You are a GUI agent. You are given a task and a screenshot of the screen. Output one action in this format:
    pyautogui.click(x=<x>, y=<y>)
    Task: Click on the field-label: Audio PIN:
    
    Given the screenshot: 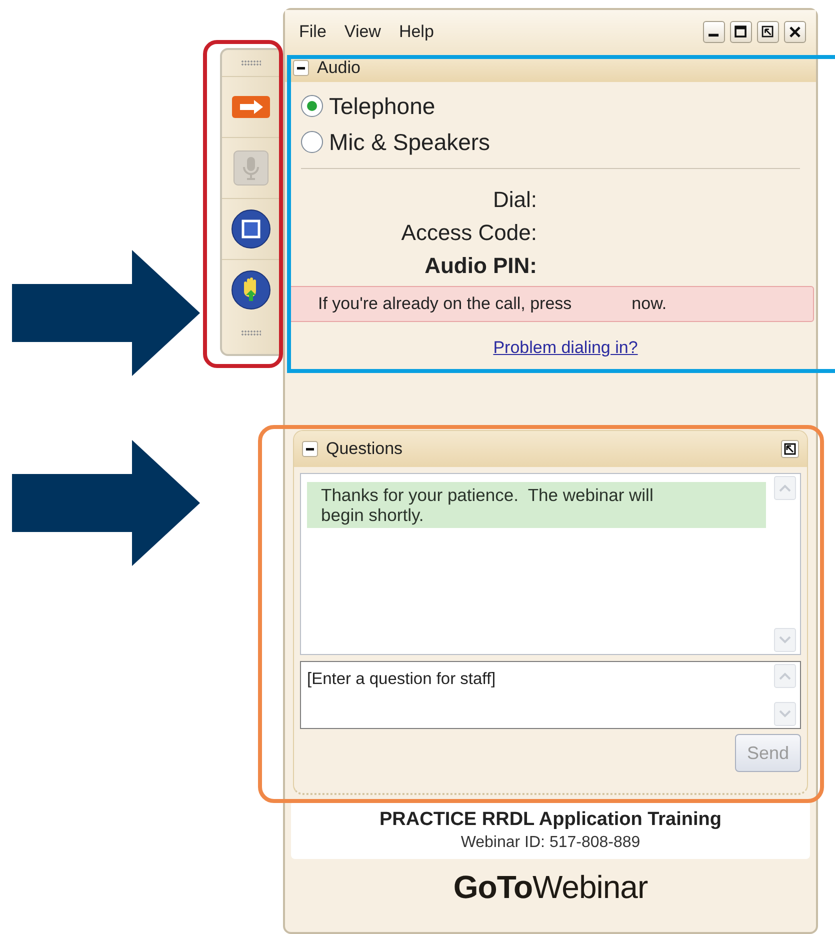 What is the action you would take?
    pyautogui.click(x=480, y=266)
    